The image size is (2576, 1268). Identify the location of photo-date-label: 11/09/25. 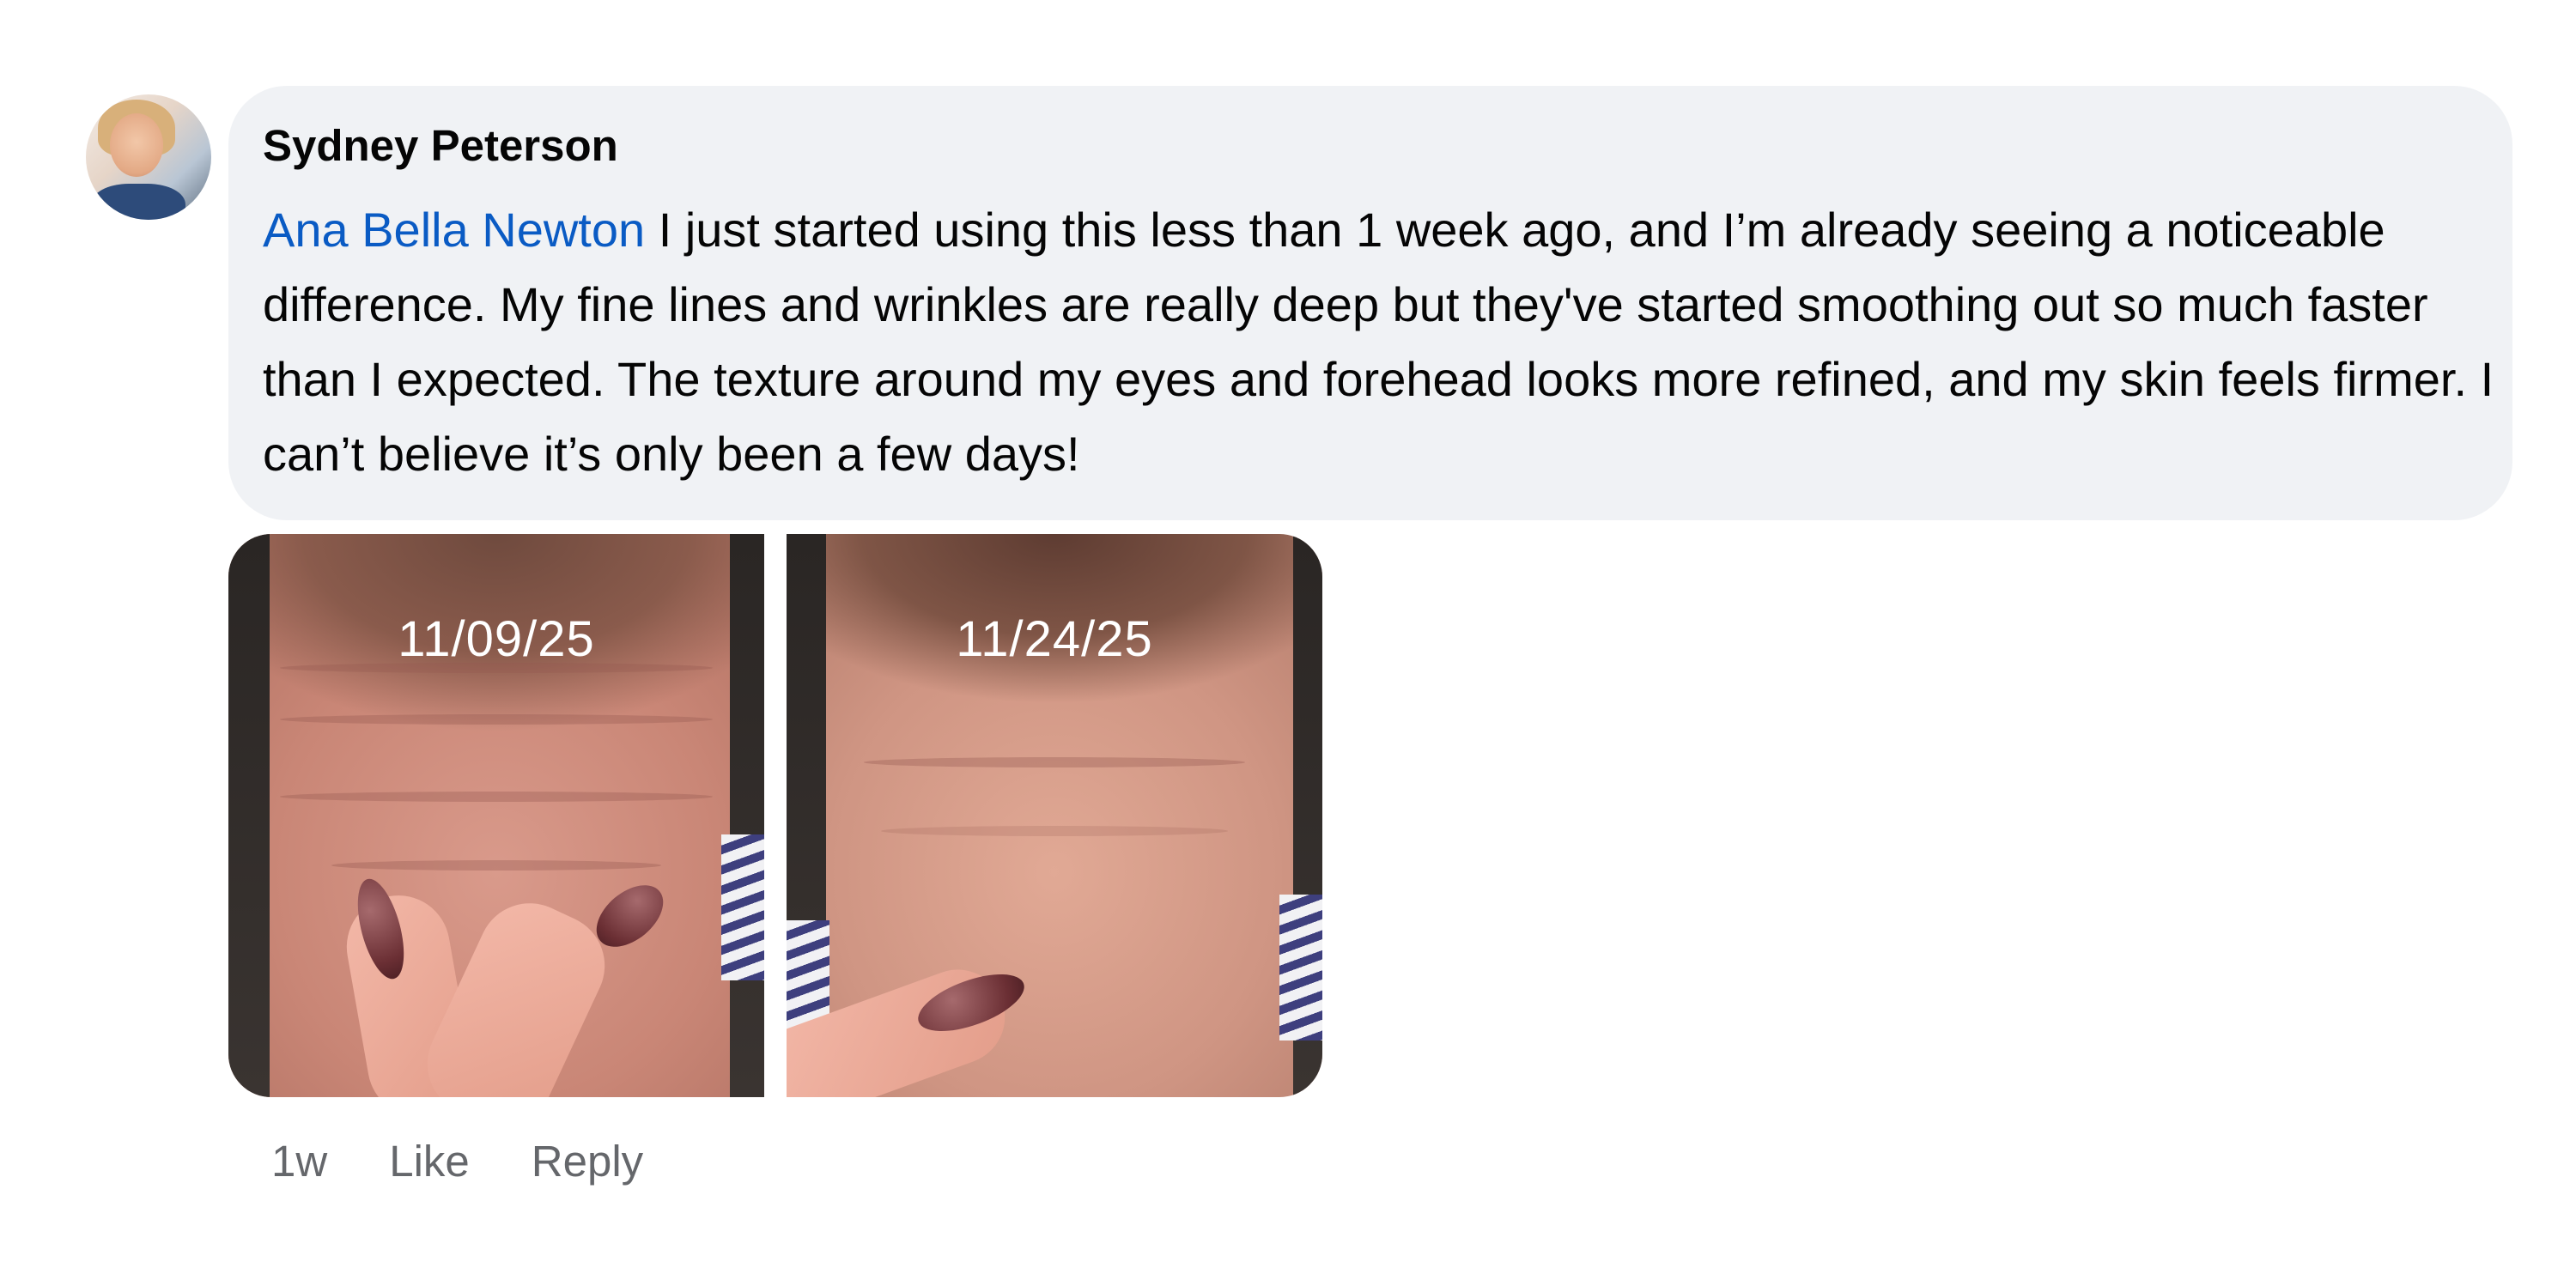
(497, 639).